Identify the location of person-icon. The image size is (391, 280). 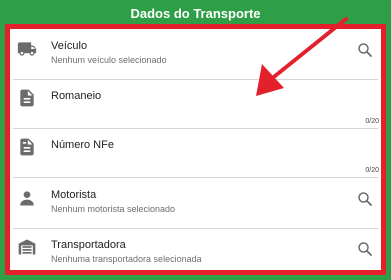
(27, 198).